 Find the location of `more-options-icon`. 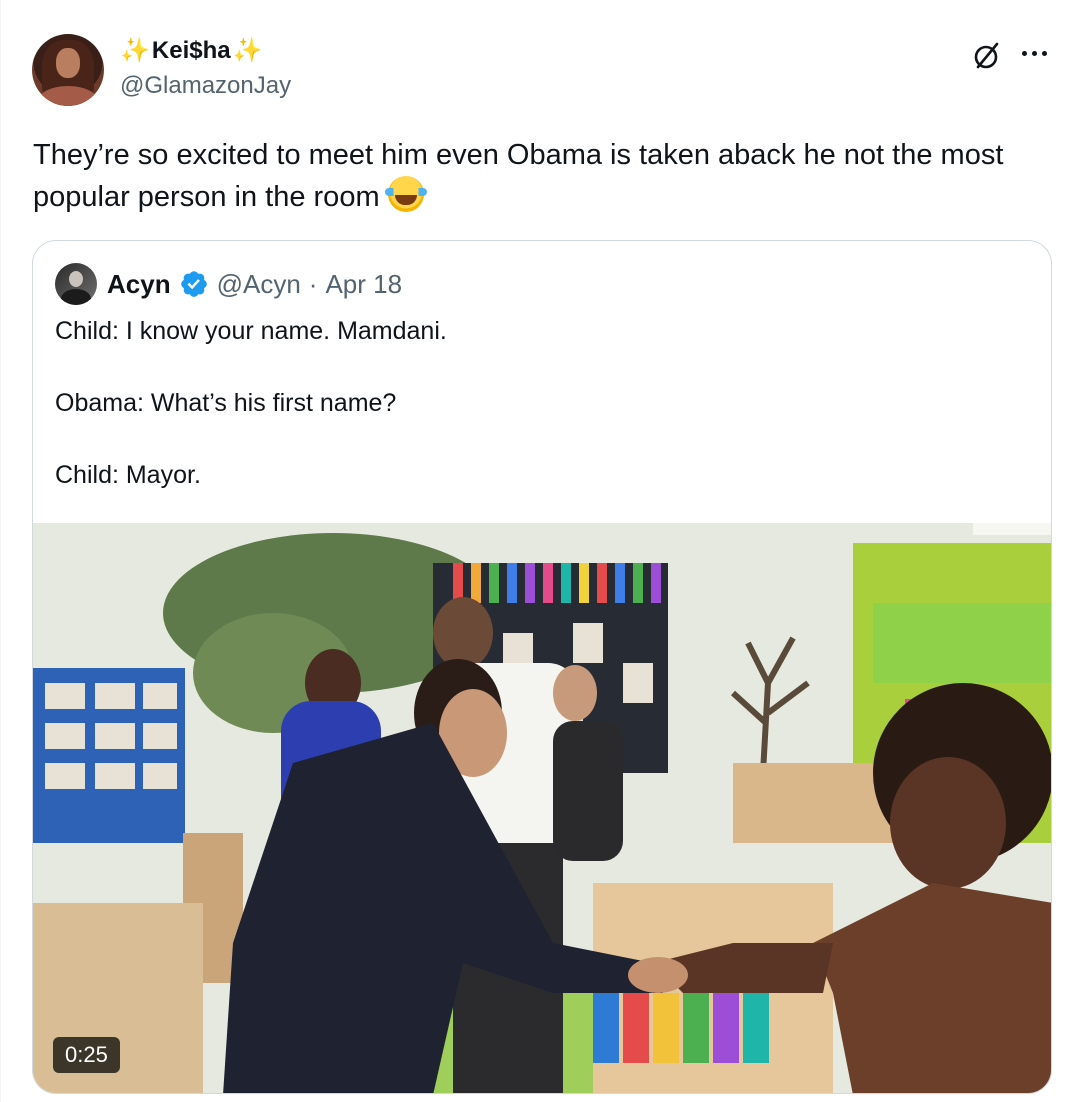

more-options-icon is located at coordinates (1034, 53).